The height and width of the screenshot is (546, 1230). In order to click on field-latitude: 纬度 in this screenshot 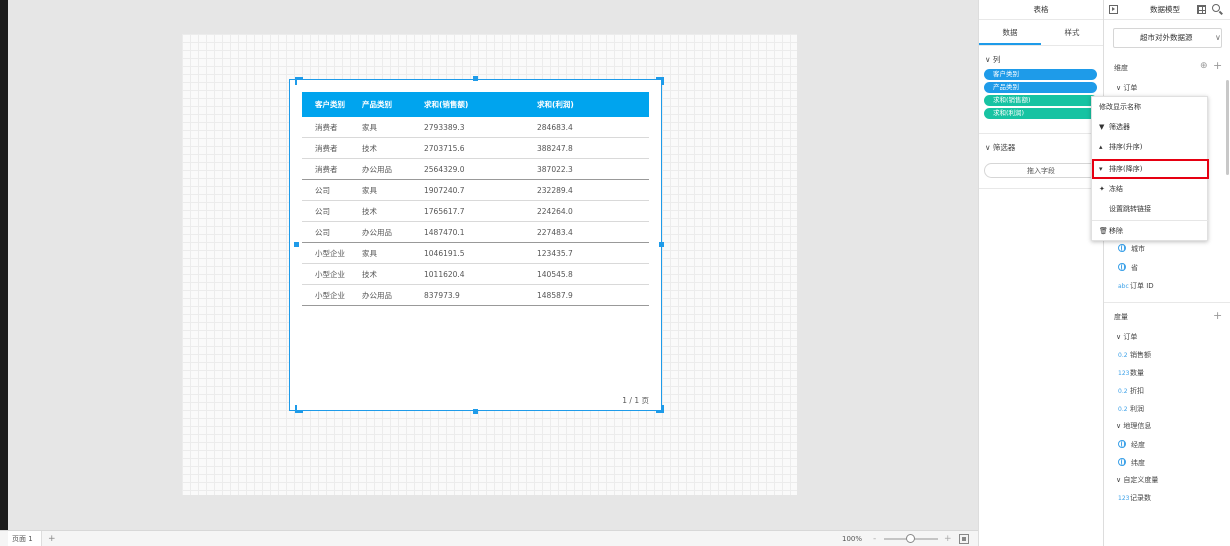, I will do `click(1131, 463)`.